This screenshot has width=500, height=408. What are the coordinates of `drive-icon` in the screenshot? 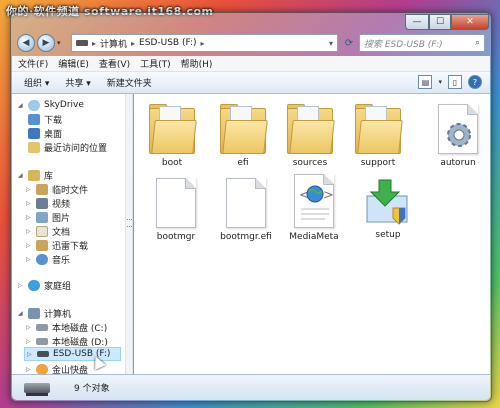 It's located at (82, 43).